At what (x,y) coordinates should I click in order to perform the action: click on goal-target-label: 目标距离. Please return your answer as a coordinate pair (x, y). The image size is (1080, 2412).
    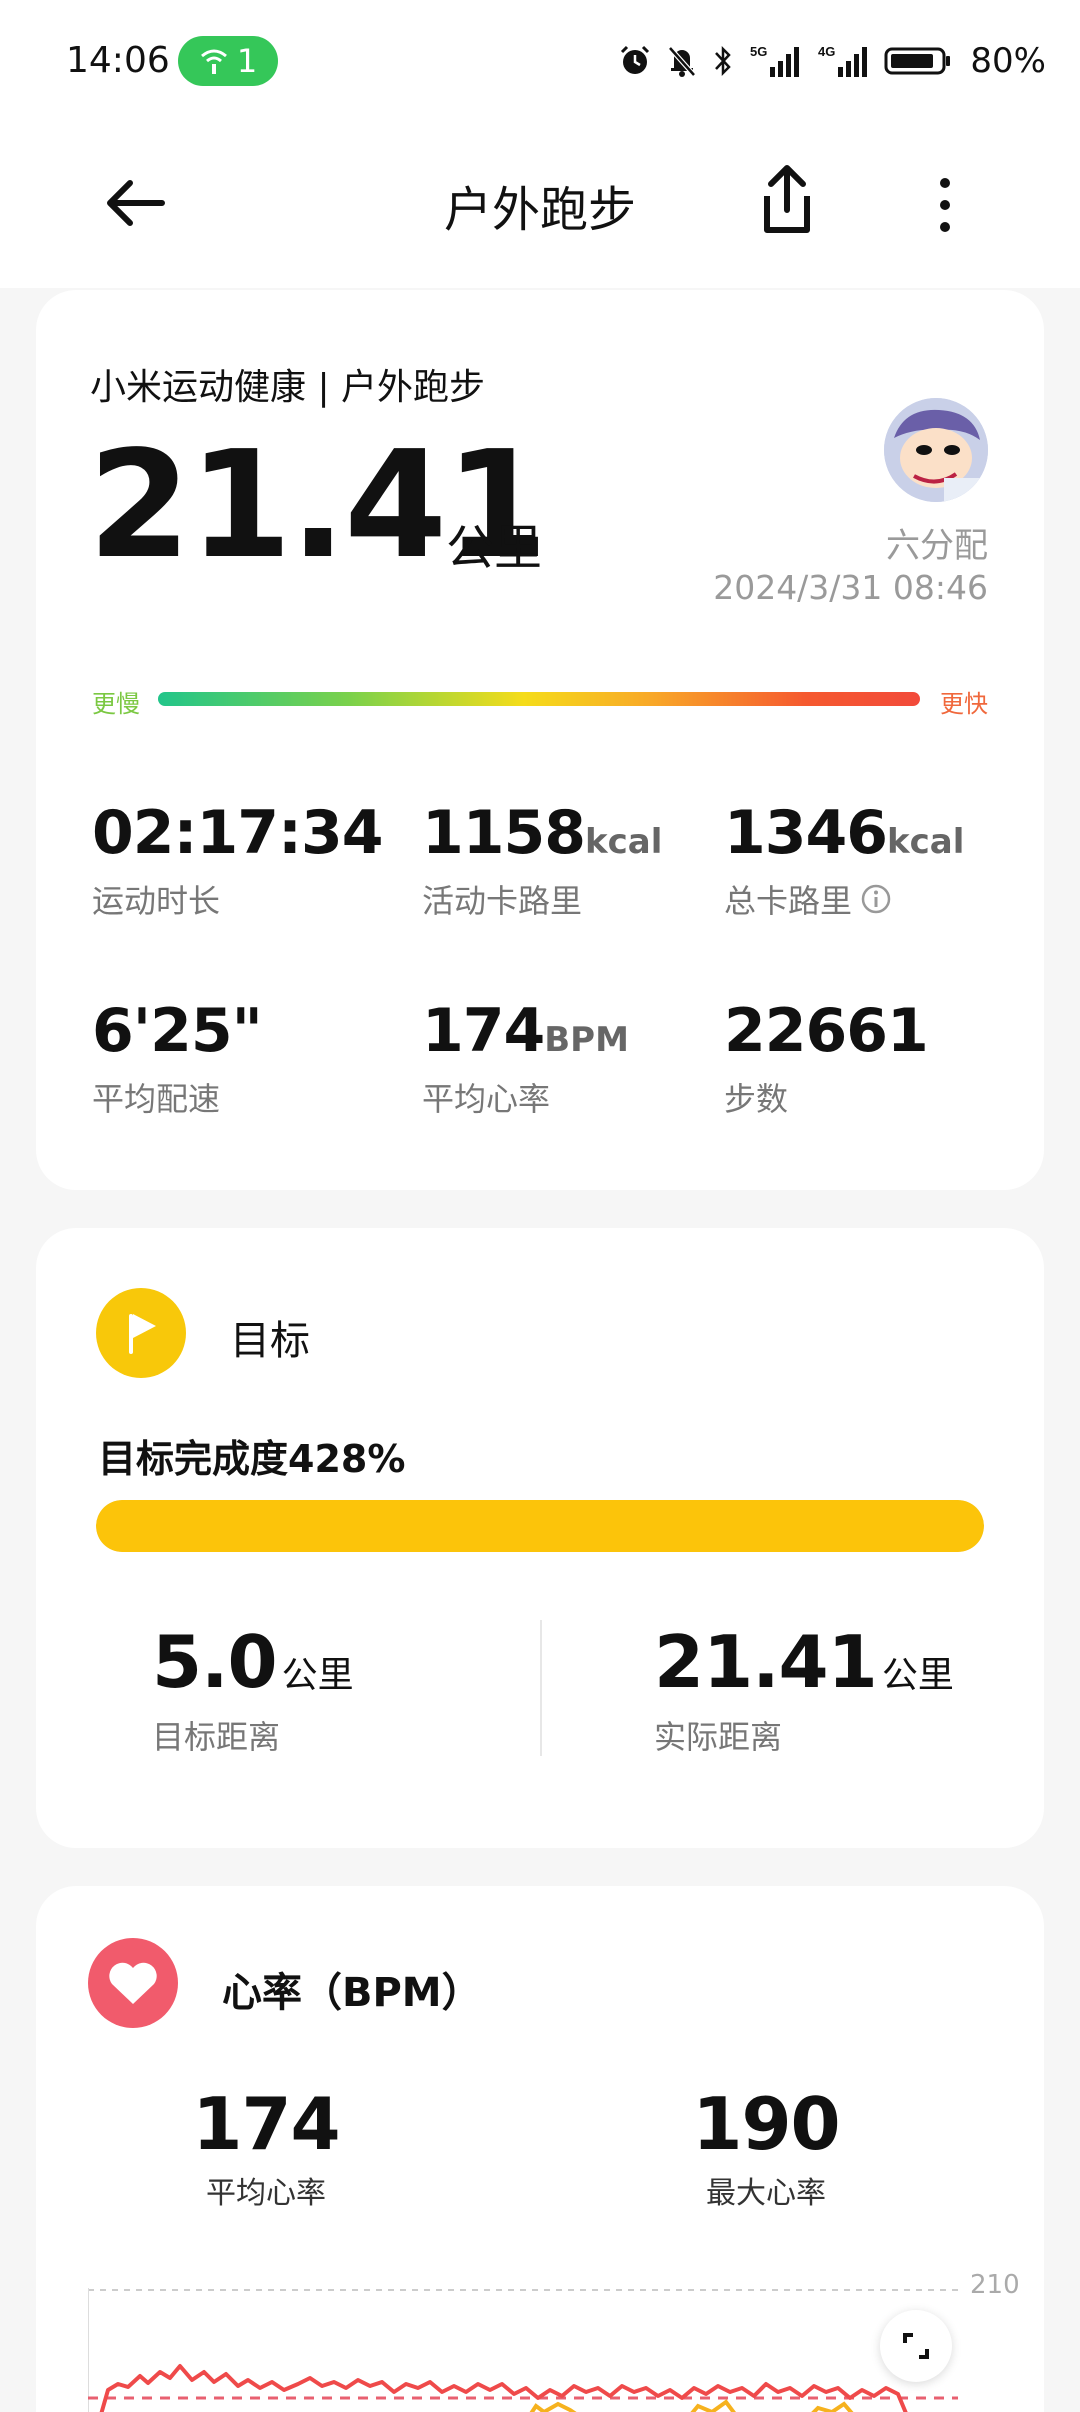
    Looking at the image, I should click on (216, 1737).